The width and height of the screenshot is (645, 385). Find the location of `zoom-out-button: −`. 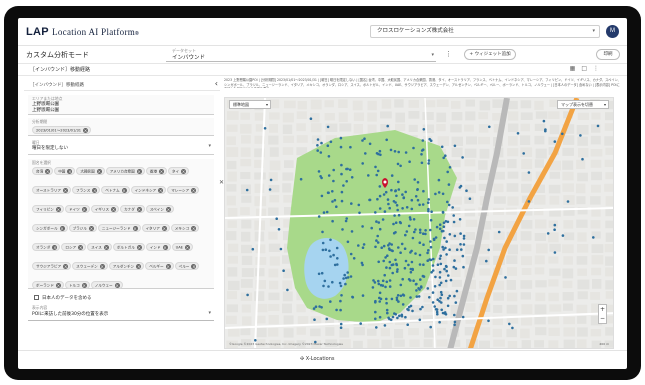

zoom-out-button: − is located at coordinates (602, 318).